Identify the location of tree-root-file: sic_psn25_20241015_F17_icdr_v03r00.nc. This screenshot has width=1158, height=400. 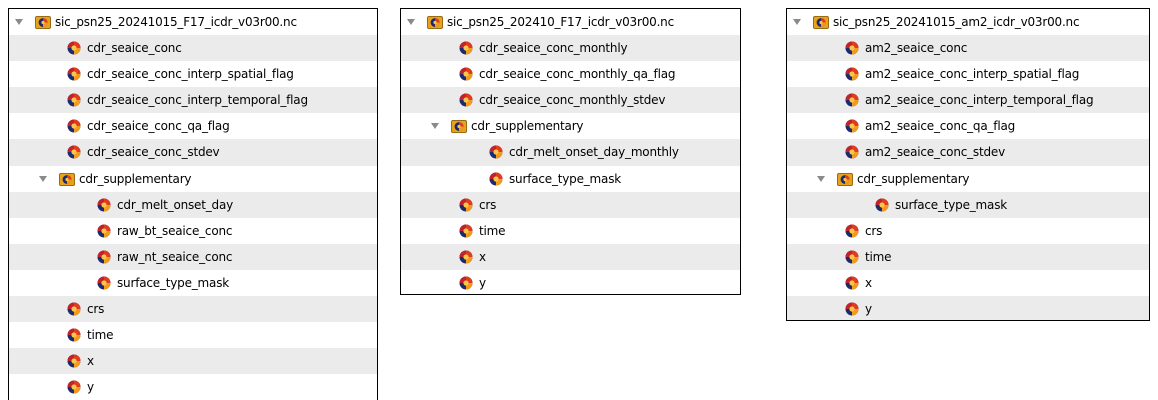
(193, 22).